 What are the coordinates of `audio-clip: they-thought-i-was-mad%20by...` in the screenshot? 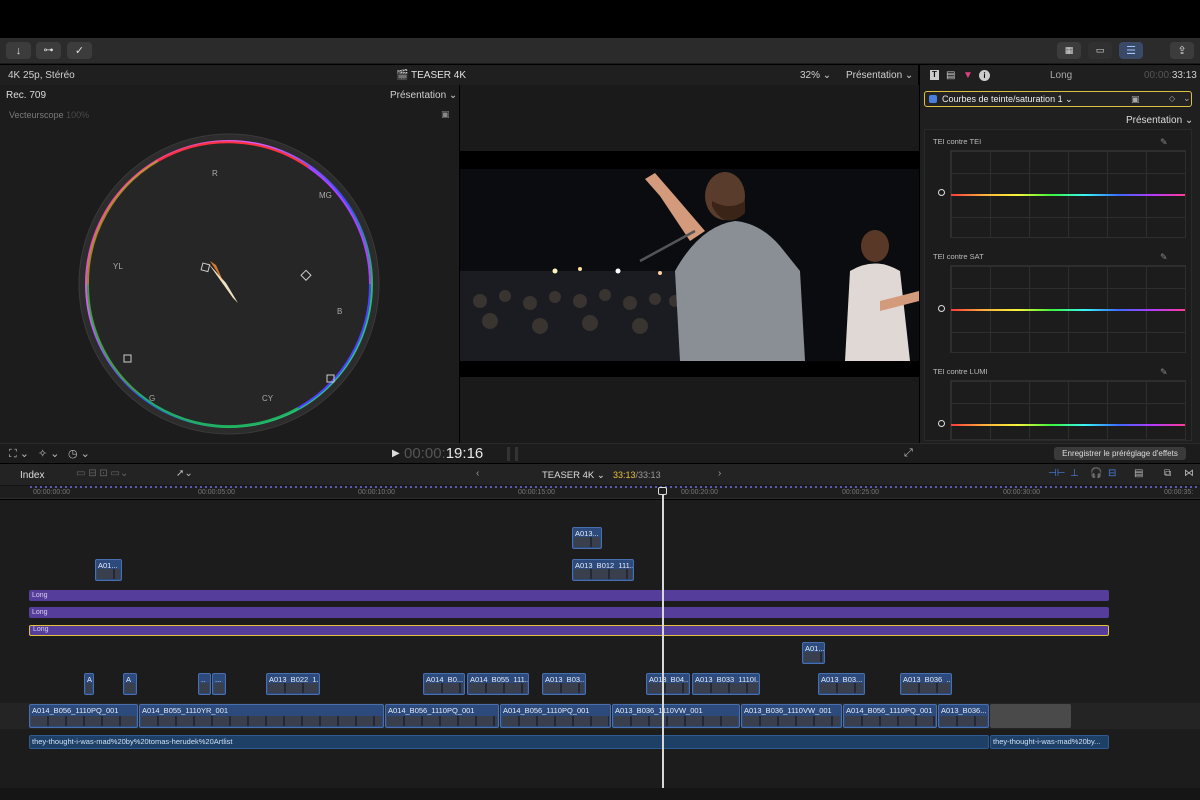 It's located at (1049, 742).